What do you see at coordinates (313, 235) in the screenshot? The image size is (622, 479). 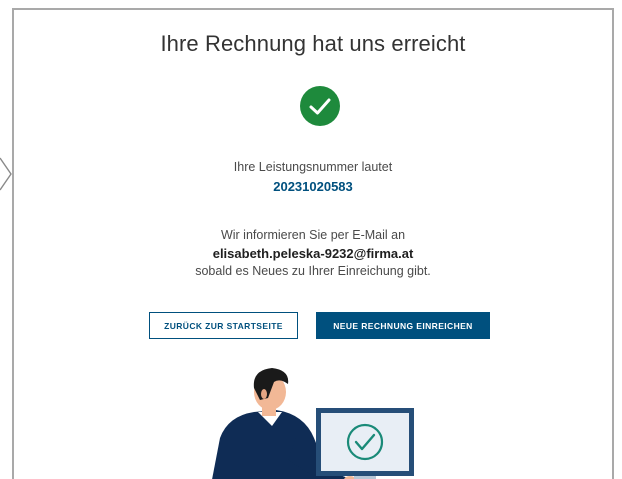 I see `inform-text: Wir informieren Sie per E-Mail an` at bounding box center [313, 235].